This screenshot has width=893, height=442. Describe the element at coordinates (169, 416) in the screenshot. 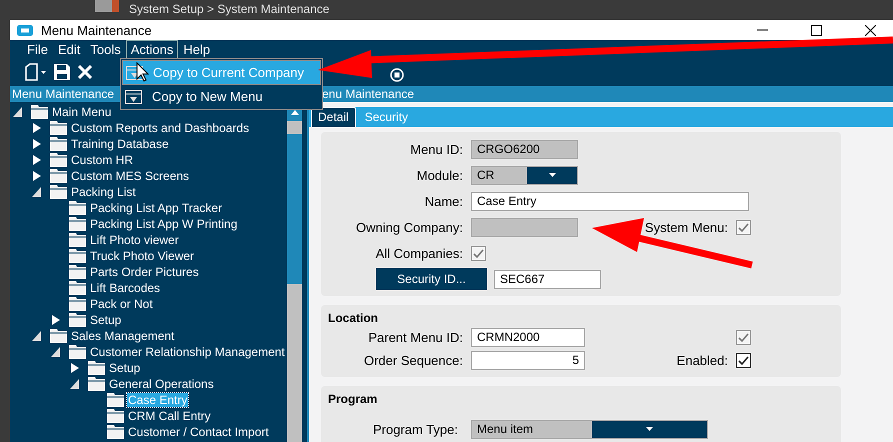

I see `tree-item: CRM Call Entry` at that location.